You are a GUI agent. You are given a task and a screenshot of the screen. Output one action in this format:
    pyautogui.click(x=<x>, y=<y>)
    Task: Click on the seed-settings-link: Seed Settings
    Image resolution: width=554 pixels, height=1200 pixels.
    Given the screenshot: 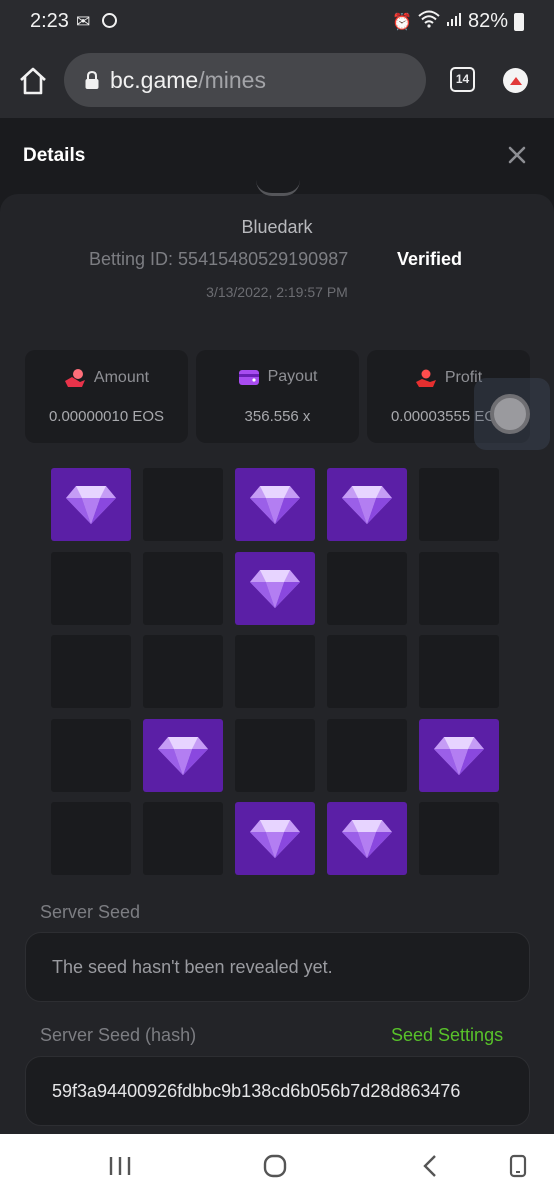 What is the action you would take?
    pyautogui.click(x=447, y=1035)
    